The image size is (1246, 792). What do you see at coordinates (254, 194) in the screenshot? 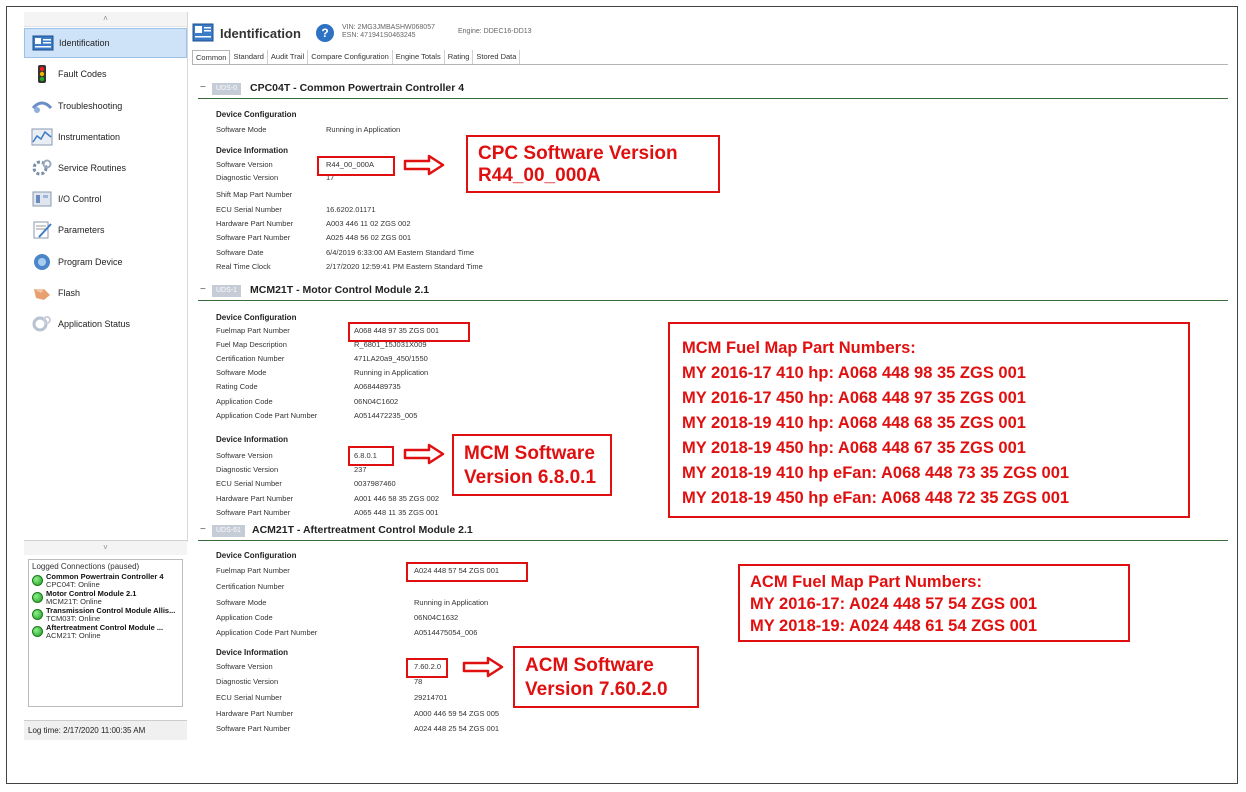
I see `field-label: Shift Map Part Number` at bounding box center [254, 194].